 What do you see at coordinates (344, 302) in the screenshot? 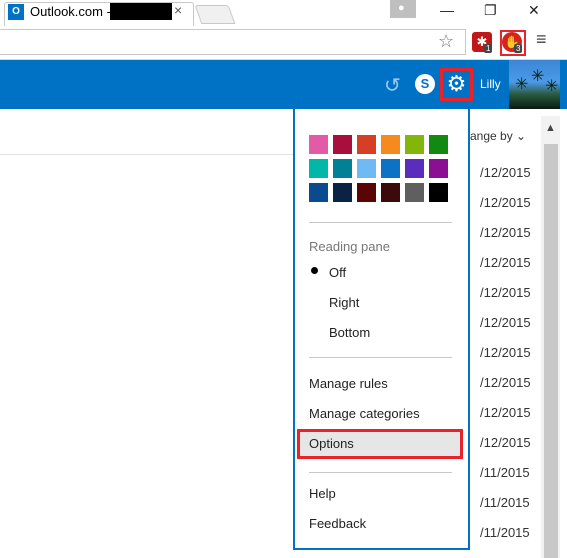
I see `reading-pane-right: Right` at bounding box center [344, 302].